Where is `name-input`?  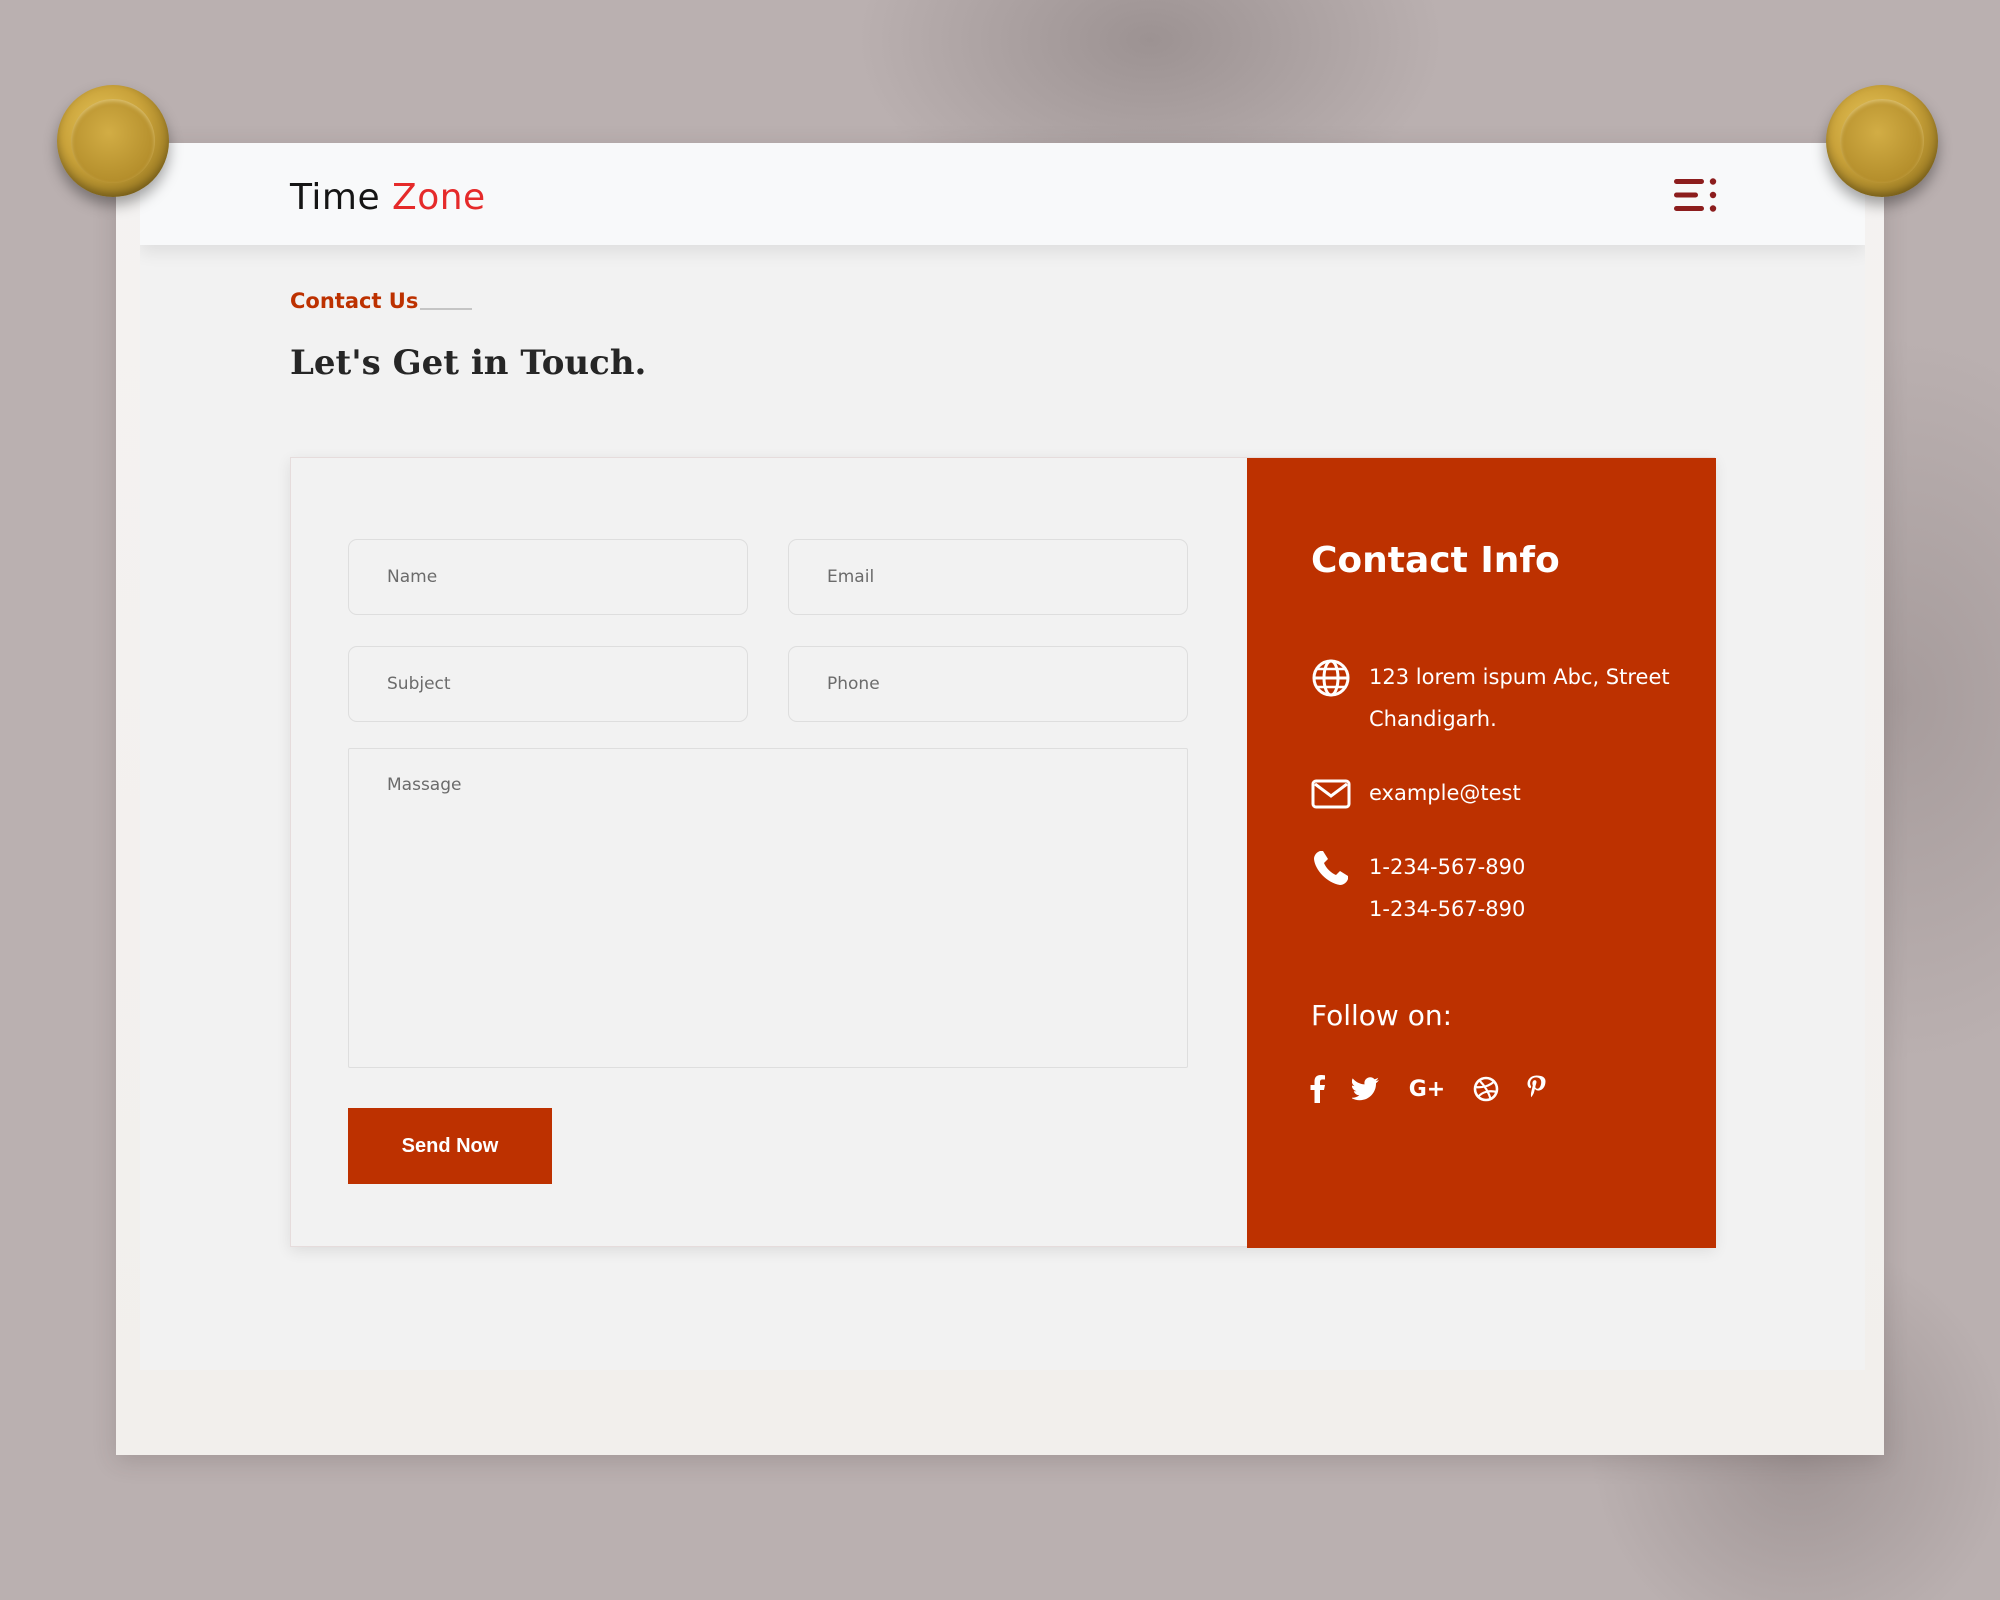 name-input is located at coordinates (548, 577).